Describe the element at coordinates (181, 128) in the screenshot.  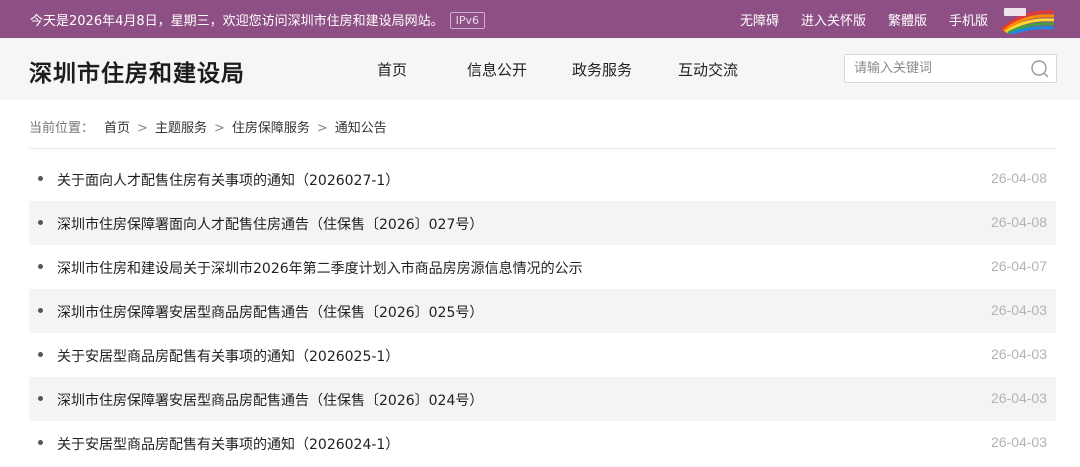
I see `breadcrumb-topic-services: 主题服务` at that location.